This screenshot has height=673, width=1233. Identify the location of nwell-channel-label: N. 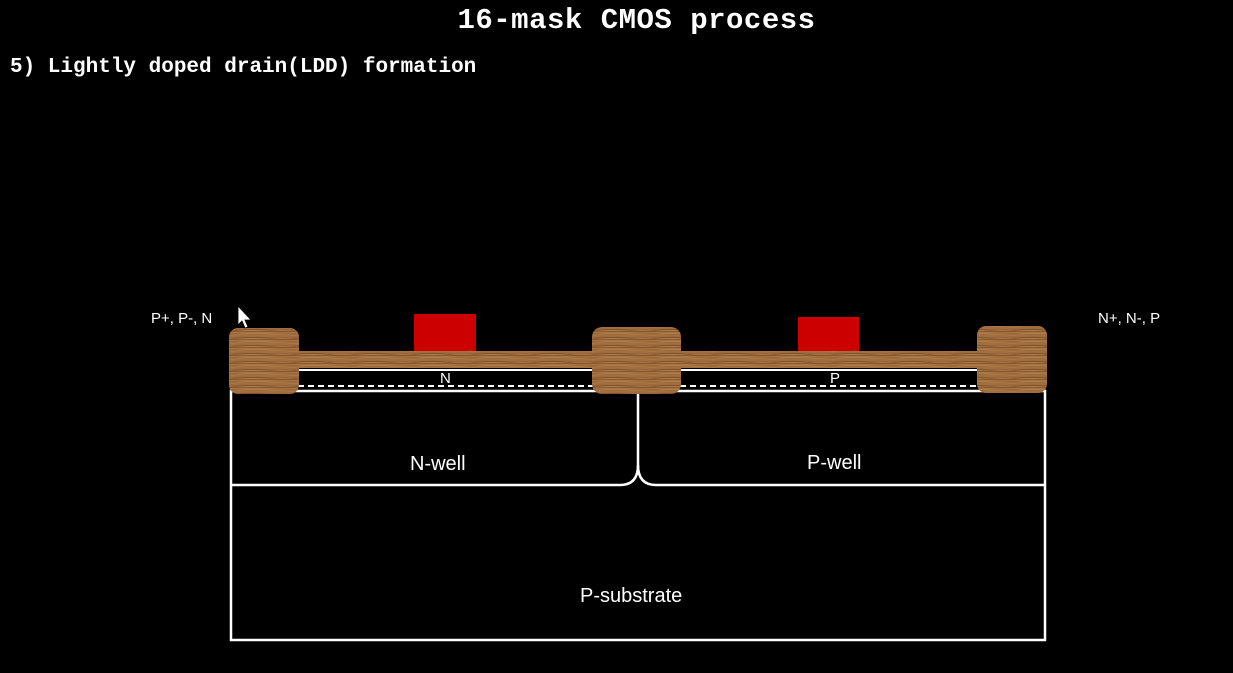
(445, 378).